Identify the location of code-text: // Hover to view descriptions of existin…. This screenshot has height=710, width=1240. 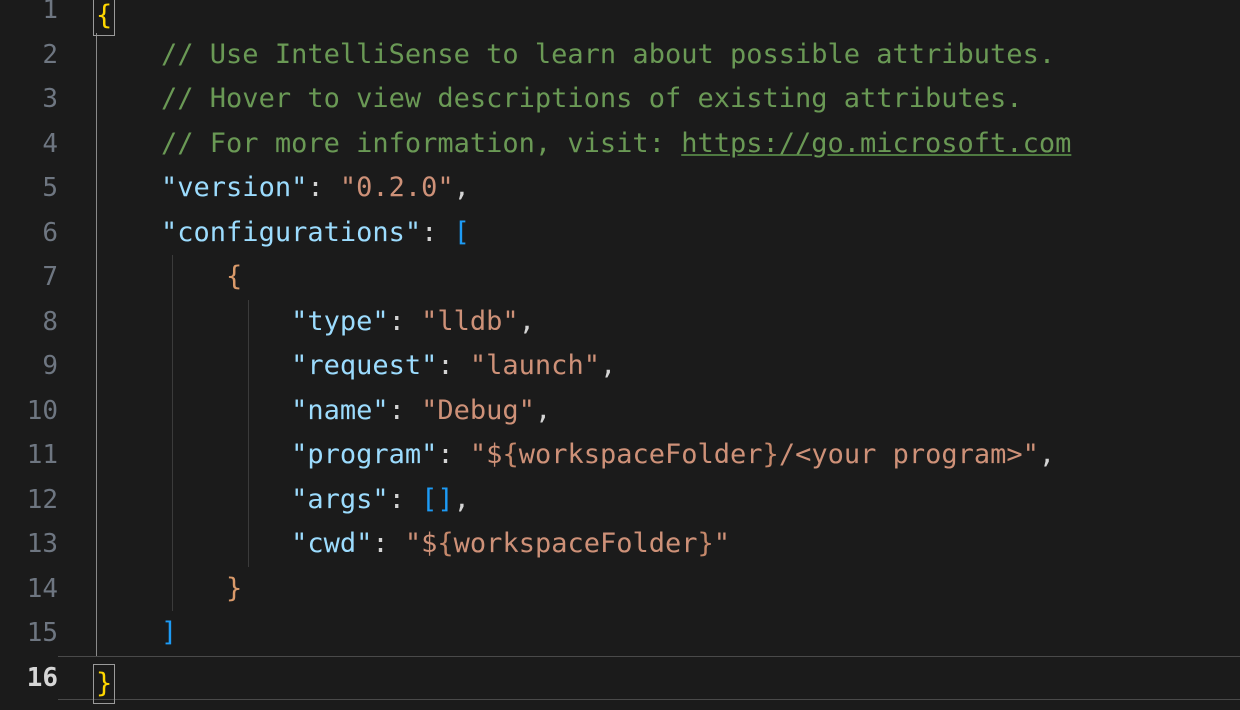
(559, 99).